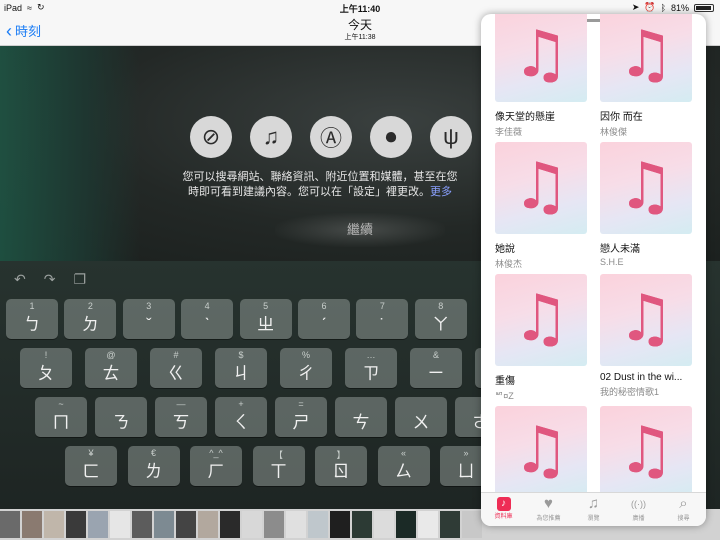 This screenshot has height=540, width=720. Describe the element at coordinates (683, 509) in the screenshot. I see `tab-search: ⌕ 搜尋` at that location.